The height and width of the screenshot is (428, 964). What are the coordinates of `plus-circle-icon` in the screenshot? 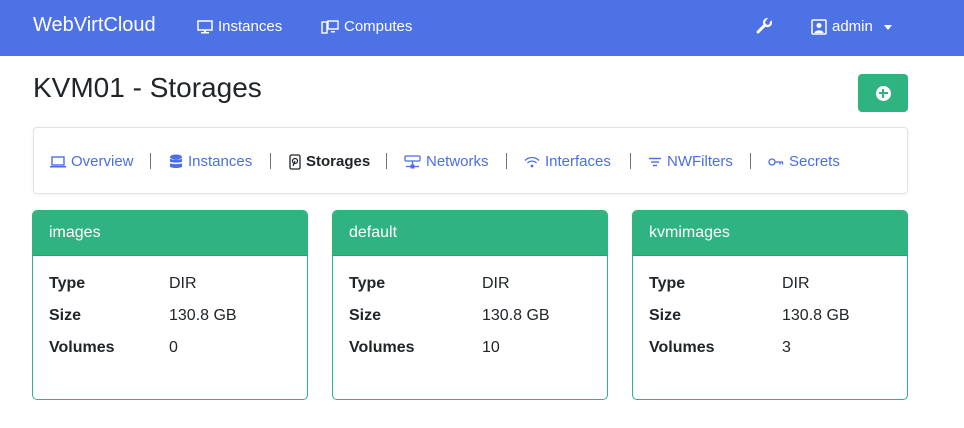 It's located at (883, 93).